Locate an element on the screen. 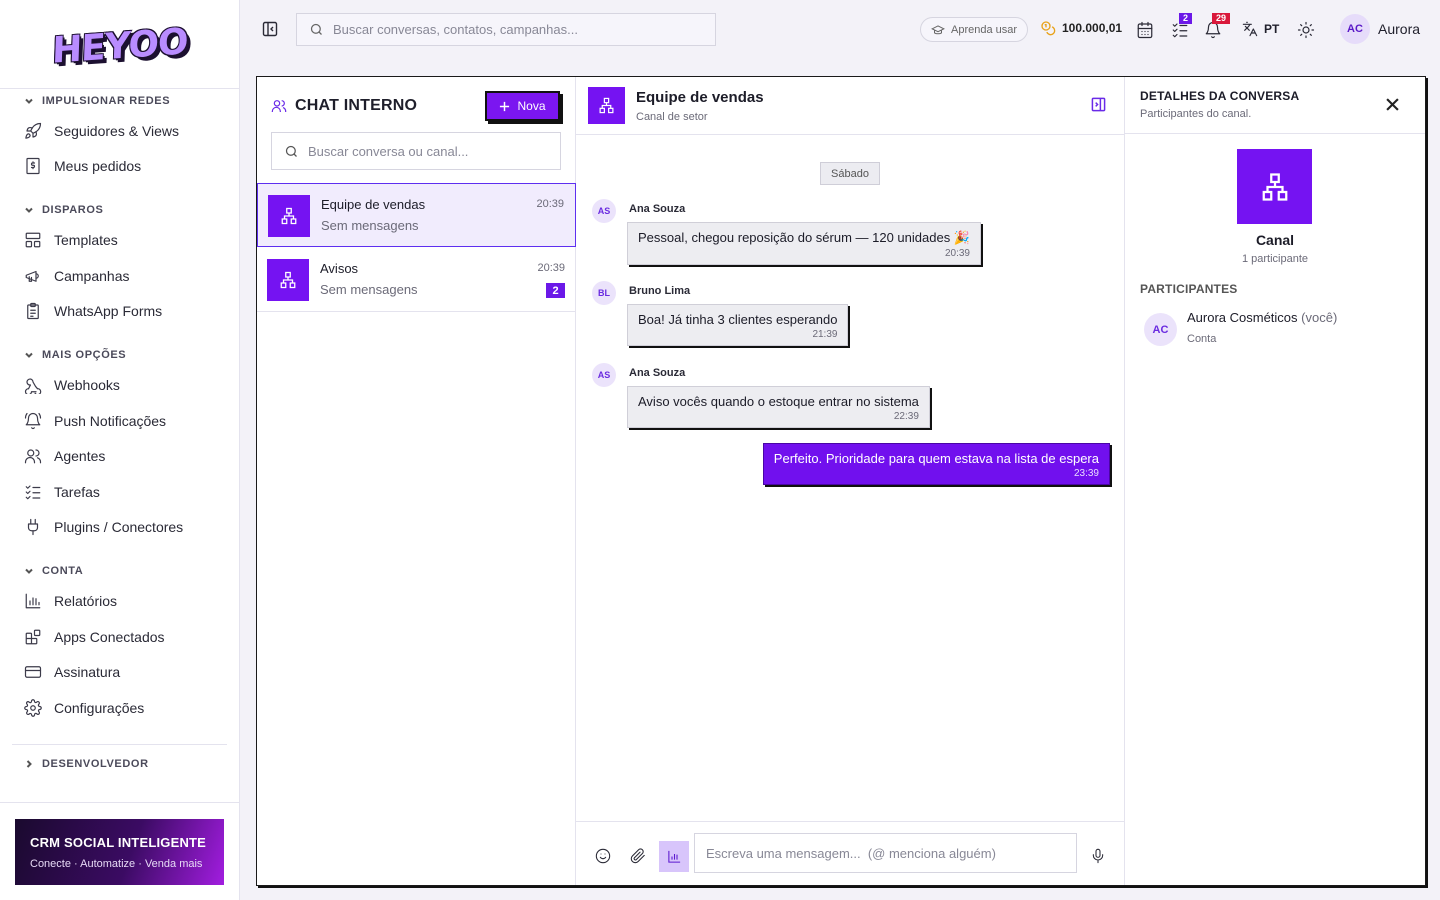 This screenshot has width=1440, height=900. sidebar-toggle-button is located at coordinates (270, 29).